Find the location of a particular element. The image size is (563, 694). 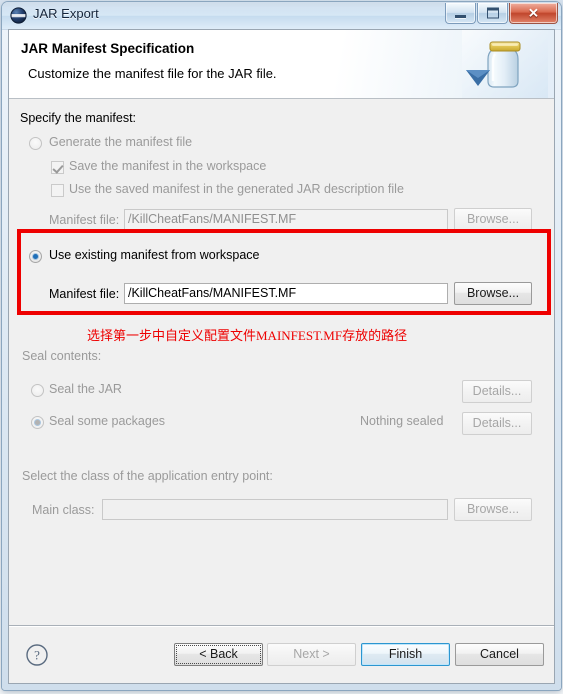

page-title: JAR Manifest Specification is located at coordinates (108, 48).